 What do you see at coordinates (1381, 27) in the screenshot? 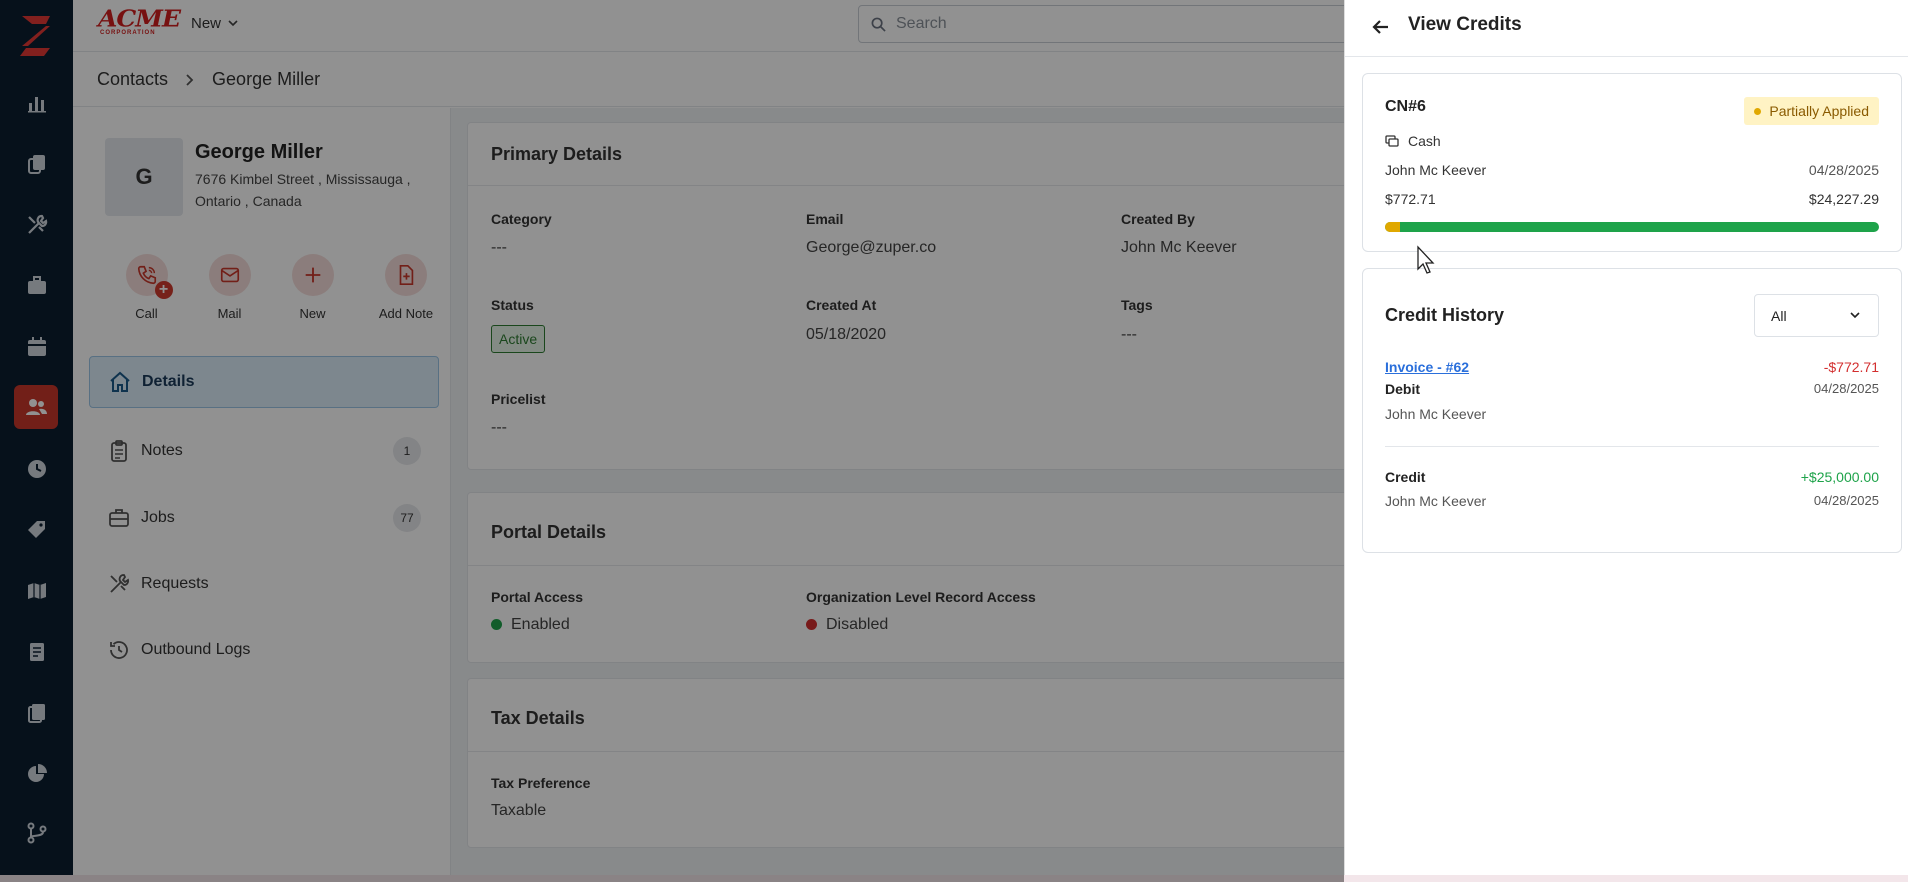
I see `back-arrow-icon` at bounding box center [1381, 27].